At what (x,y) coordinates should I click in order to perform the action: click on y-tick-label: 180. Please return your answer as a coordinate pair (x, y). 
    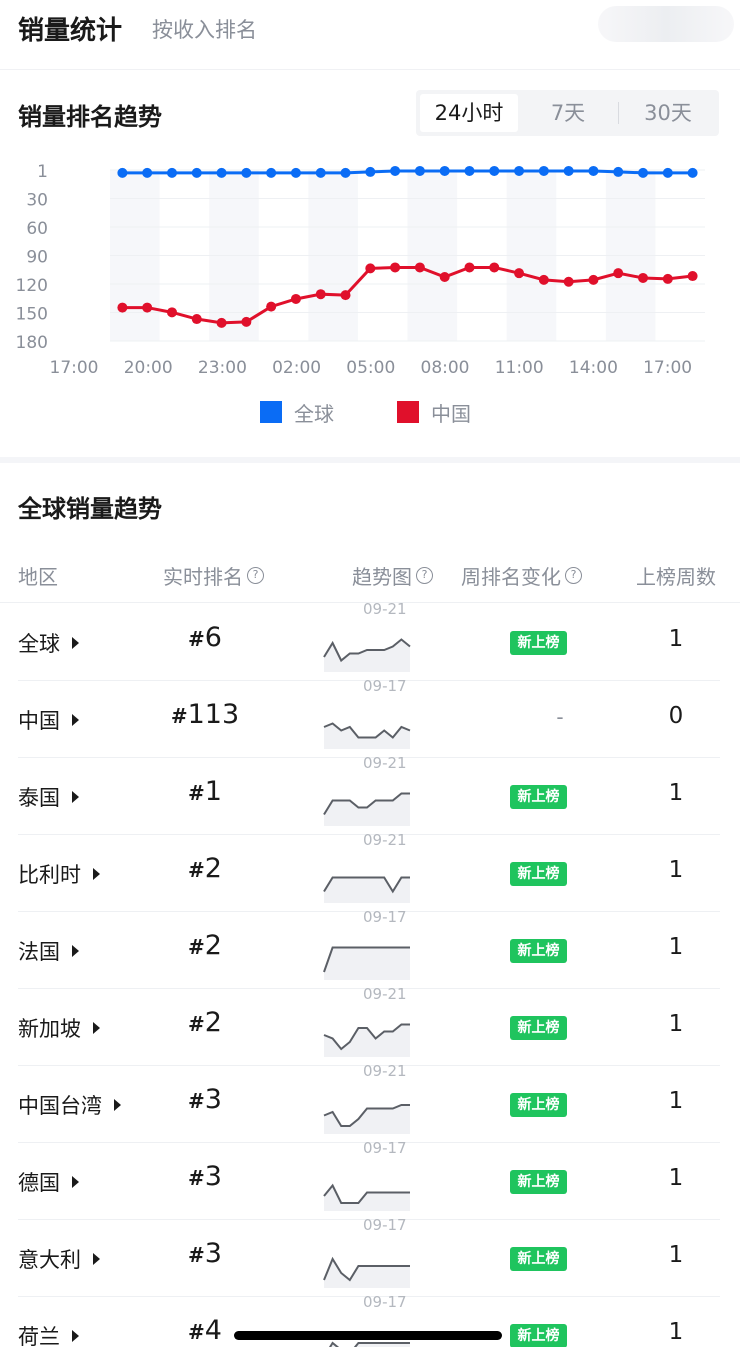
    Looking at the image, I should click on (32, 343).